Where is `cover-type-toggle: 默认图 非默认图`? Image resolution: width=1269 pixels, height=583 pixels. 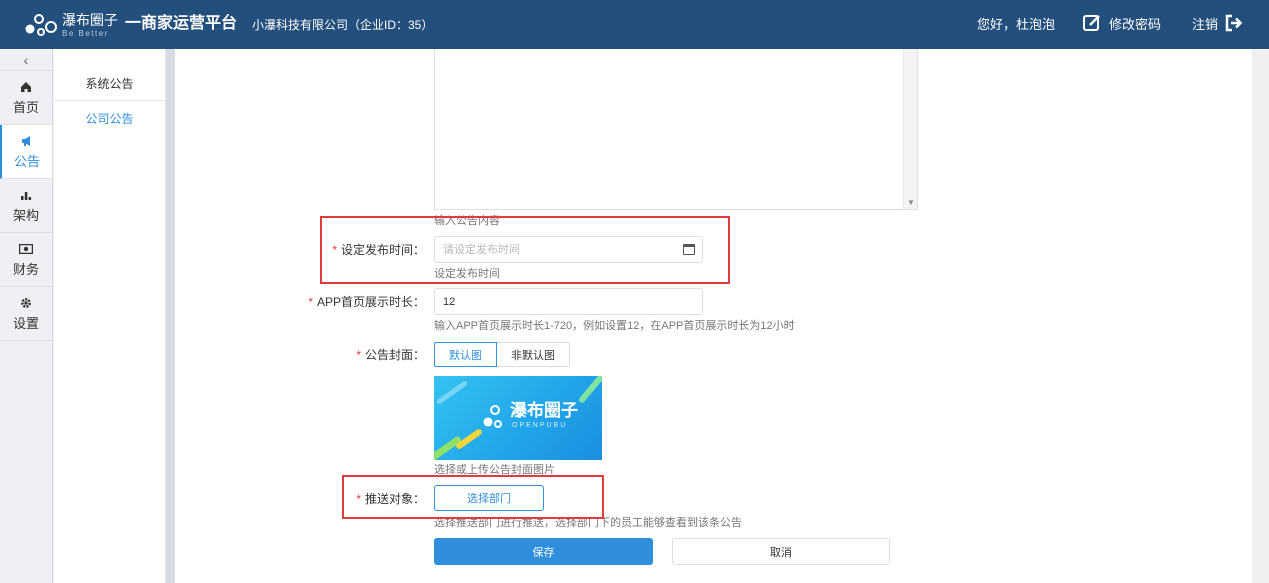 cover-type-toggle: 默认图 非默认图 is located at coordinates (502, 354).